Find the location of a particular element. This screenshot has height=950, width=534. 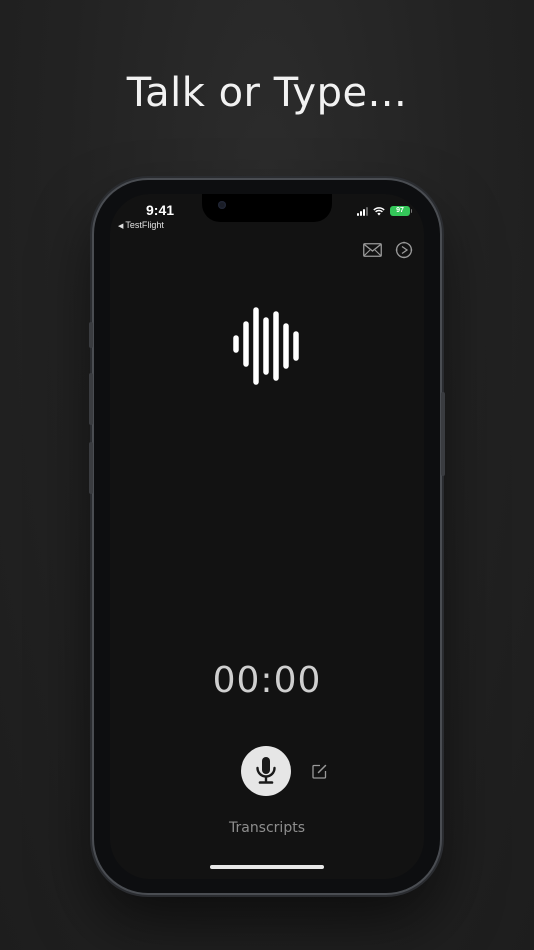

volume-up-button is located at coordinates (91, 399).